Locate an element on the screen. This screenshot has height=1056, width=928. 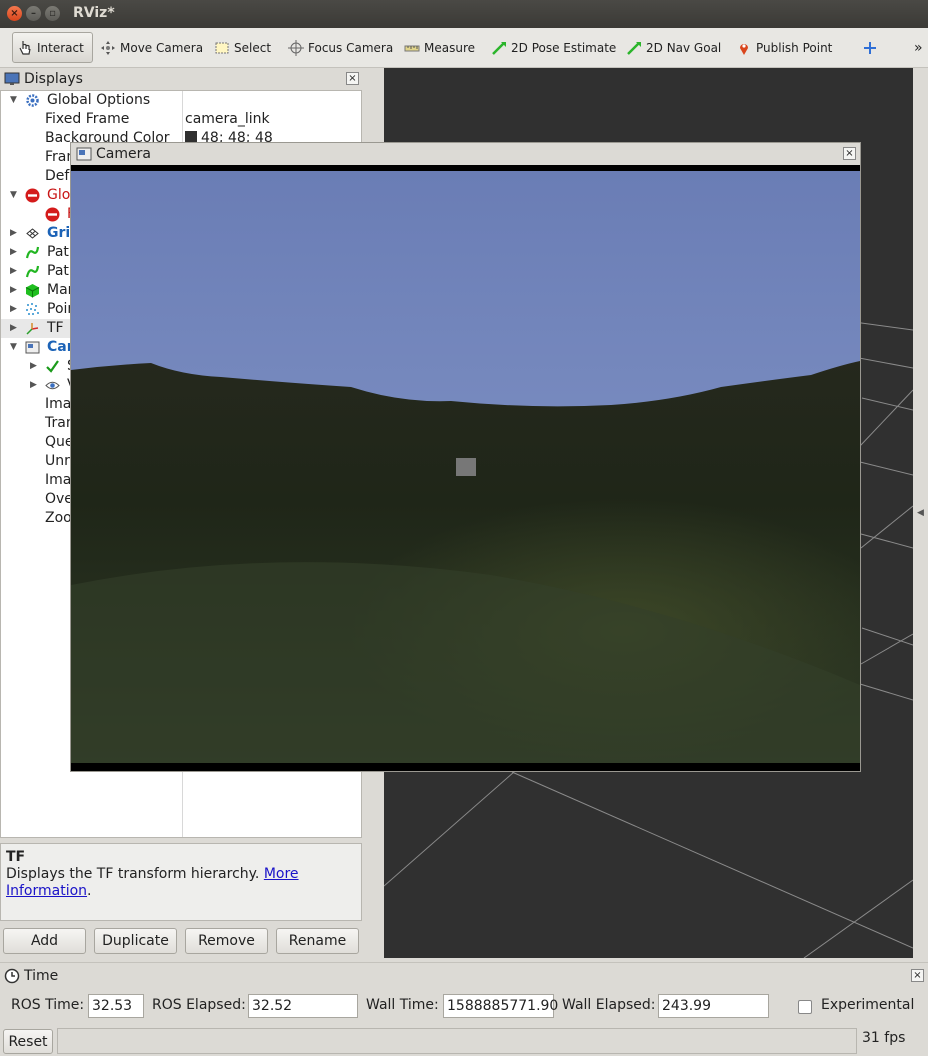
focus-camera-tool-label: Focus Camera is located at coordinates (351, 47).